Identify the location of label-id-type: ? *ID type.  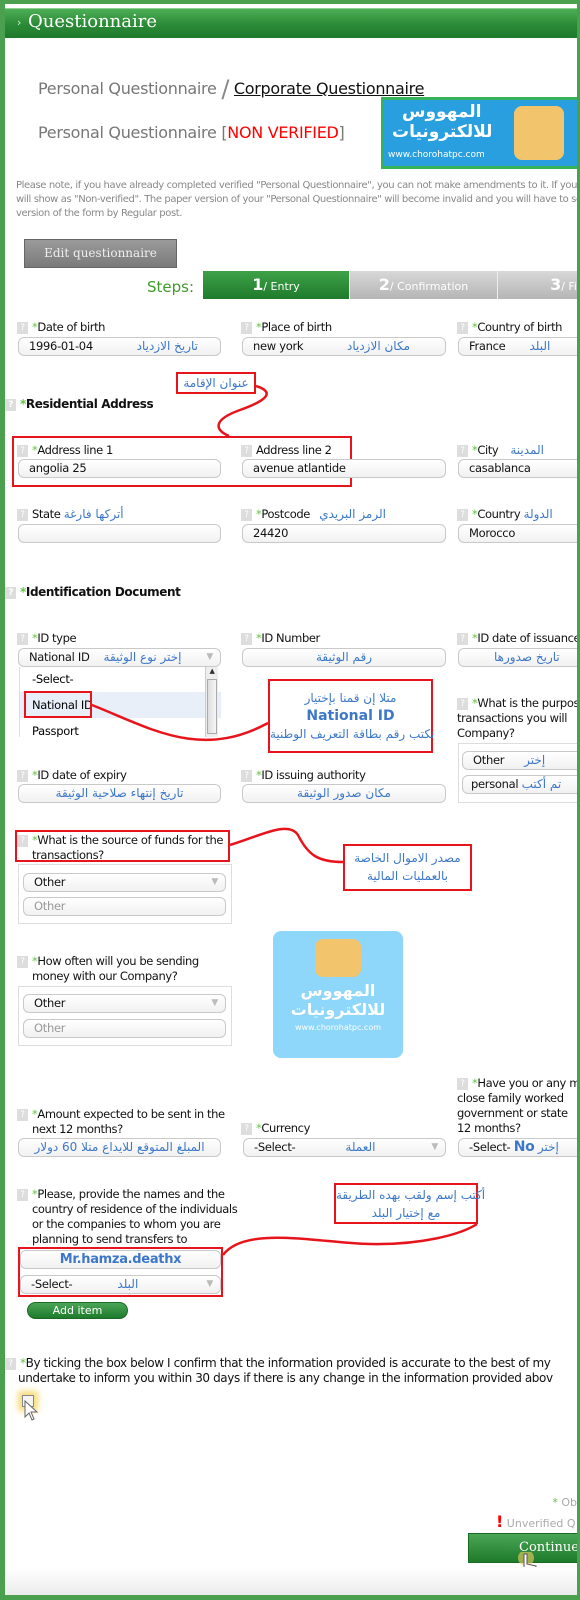
(47, 638).